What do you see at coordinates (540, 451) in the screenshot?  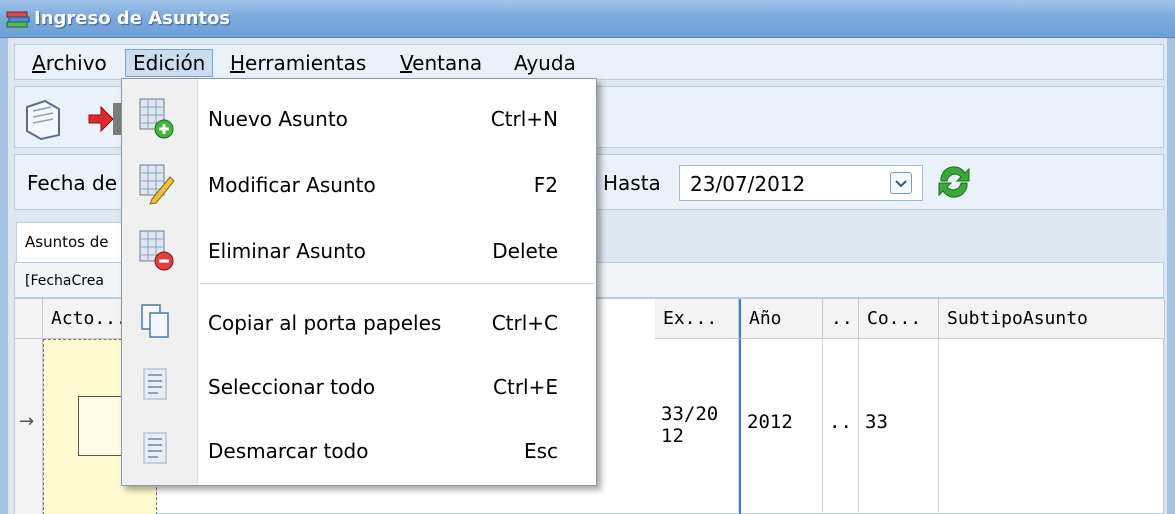 I see `menu-item-shortcut: Esc` at bounding box center [540, 451].